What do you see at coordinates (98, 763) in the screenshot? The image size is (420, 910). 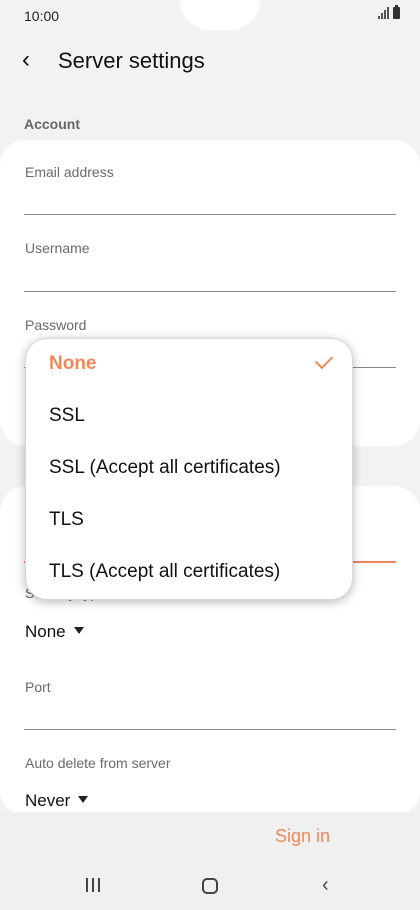 I see `auto-delete-label: Auto delete from server` at bounding box center [98, 763].